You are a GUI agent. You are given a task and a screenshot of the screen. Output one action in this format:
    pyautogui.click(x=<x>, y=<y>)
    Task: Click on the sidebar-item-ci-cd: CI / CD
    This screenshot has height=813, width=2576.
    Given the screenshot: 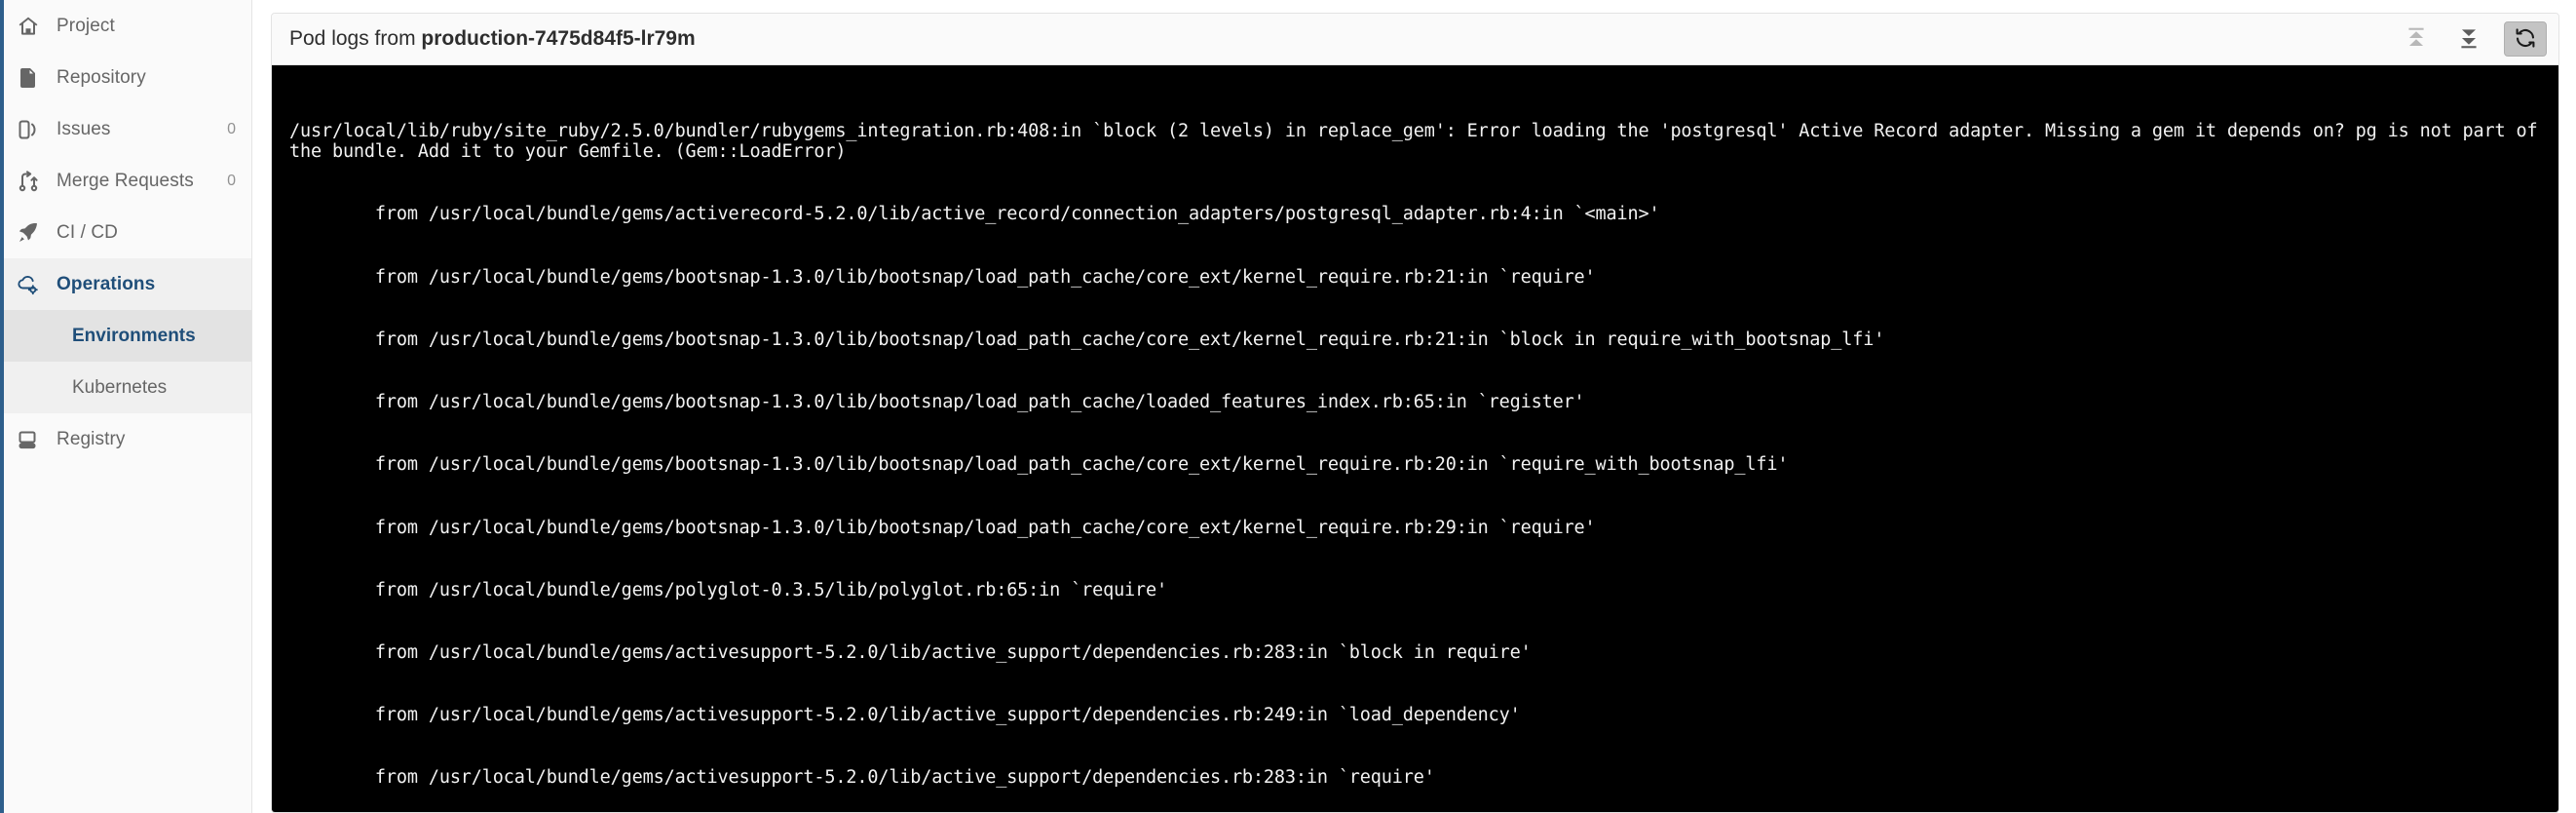 What is the action you would take?
    pyautogui.click(x=126, y=233)
    